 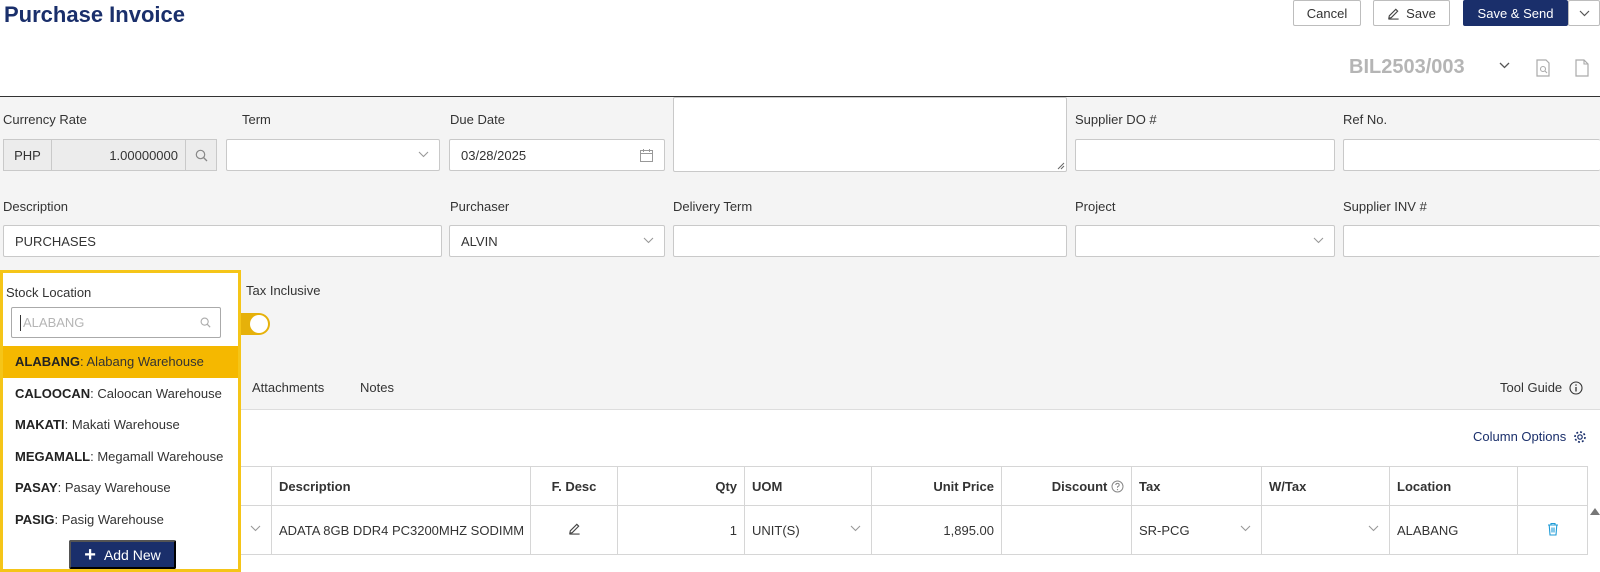 I want to click on unit-price-cell: 1,895.00, so click(x=936, y=530).